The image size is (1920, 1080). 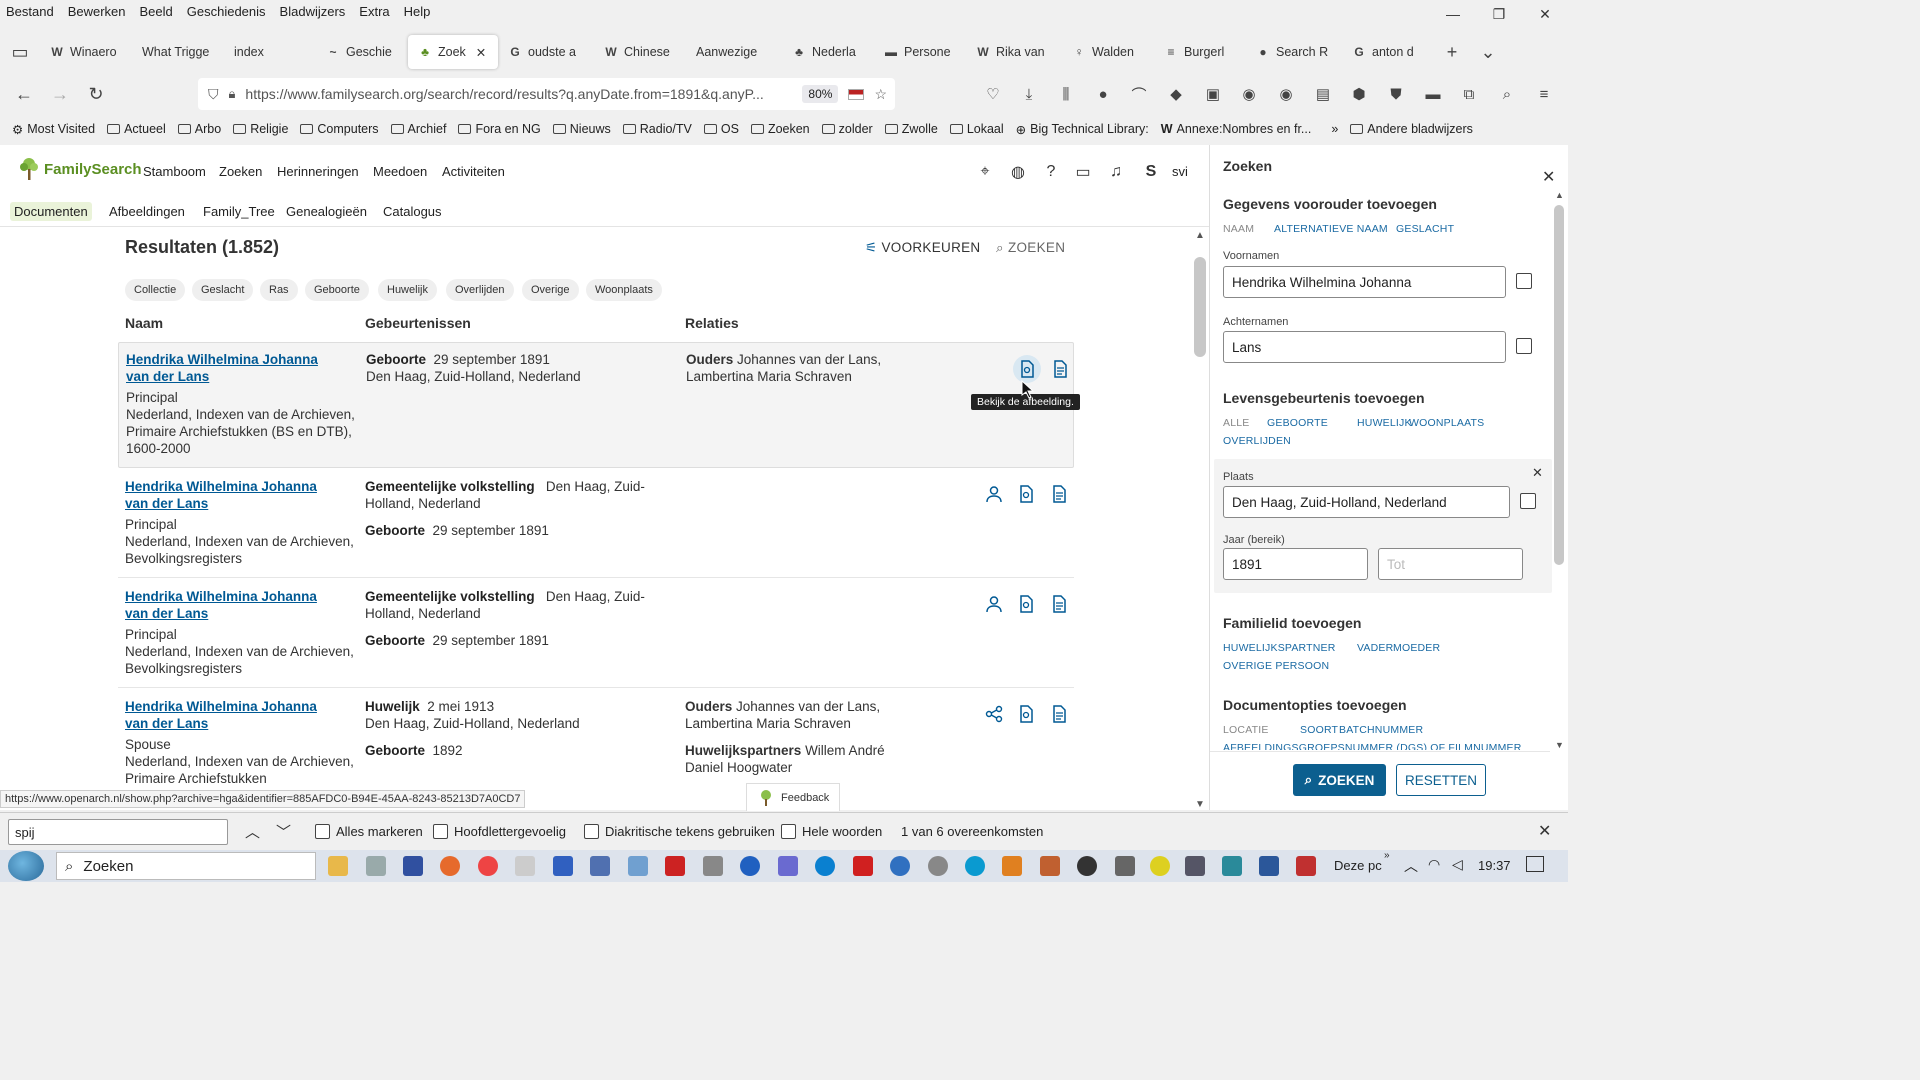 What do you see at coordinates (1180, 171) in the screenshot?
I see `user-name: svi` at bounding box center [1180, 171].